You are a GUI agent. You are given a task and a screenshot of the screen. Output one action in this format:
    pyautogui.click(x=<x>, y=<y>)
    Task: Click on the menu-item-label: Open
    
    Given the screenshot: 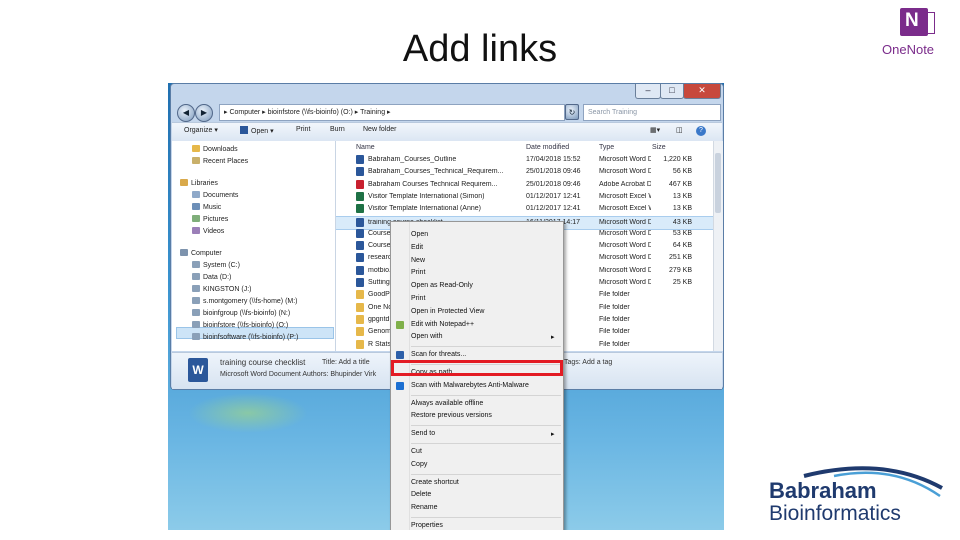 What is the action you would take?
    pyautogui.click(x=420, y=234)
    